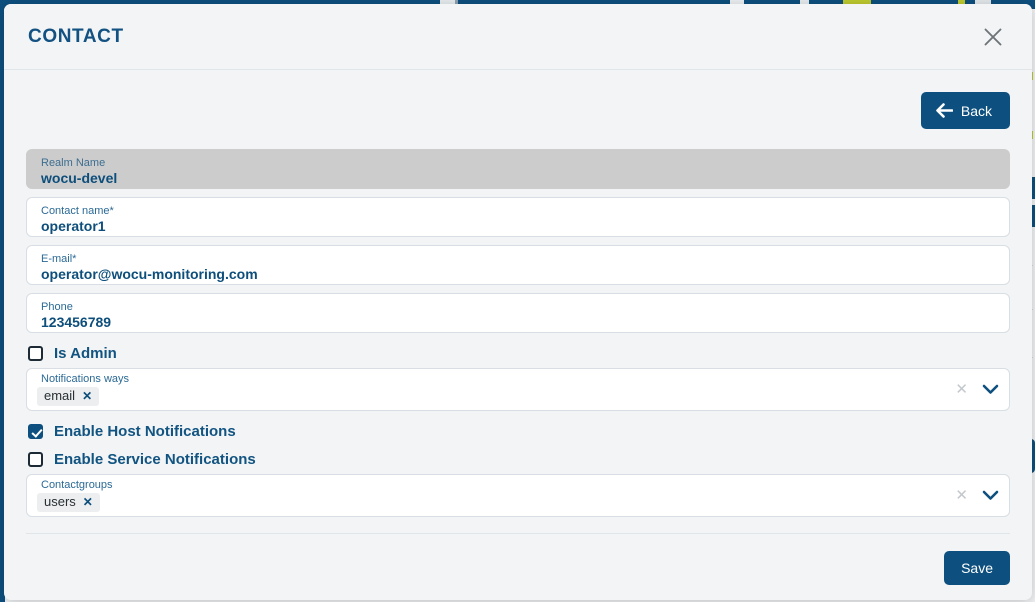  What do you see at coordinates (85, 379) in the screenshot?
I see `notifications-ways-label: Notifications ways` at bounding box center [85, 379].